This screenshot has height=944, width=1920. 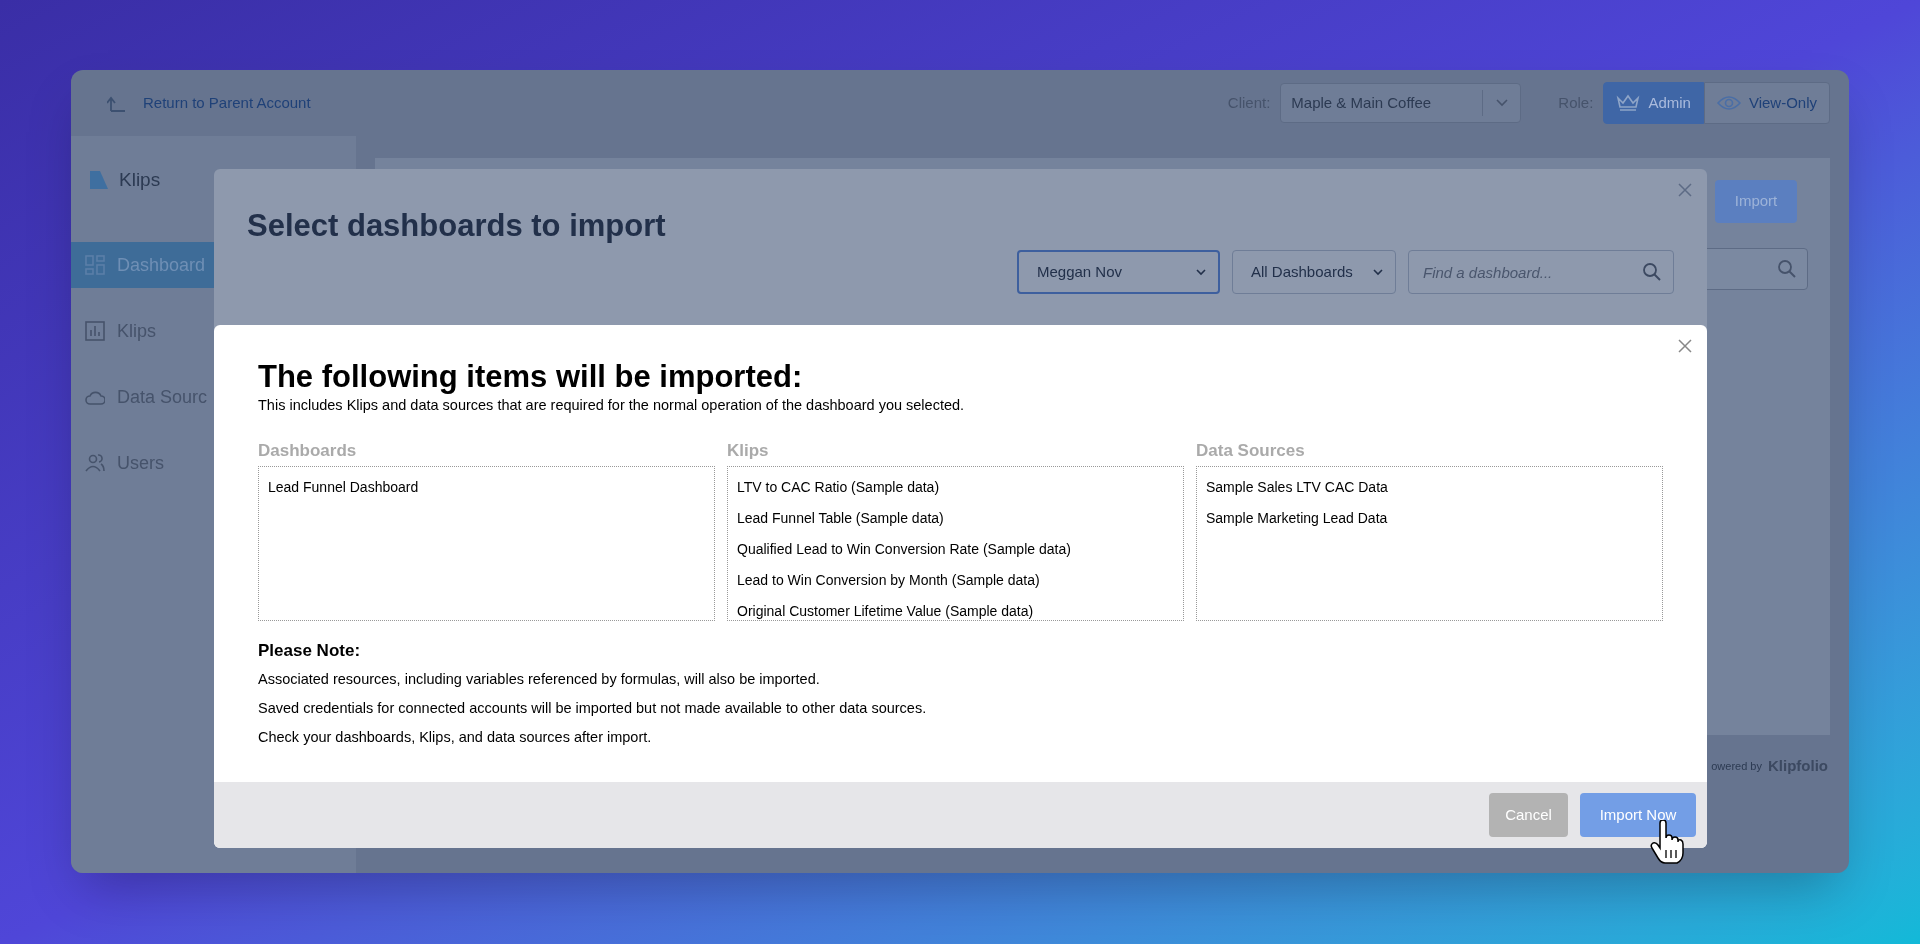 What do you see at coordinates (1401, 103) in the screenshot?
I see `client-select: Maple & Main Coffee` at bounding box center [1401, 103].